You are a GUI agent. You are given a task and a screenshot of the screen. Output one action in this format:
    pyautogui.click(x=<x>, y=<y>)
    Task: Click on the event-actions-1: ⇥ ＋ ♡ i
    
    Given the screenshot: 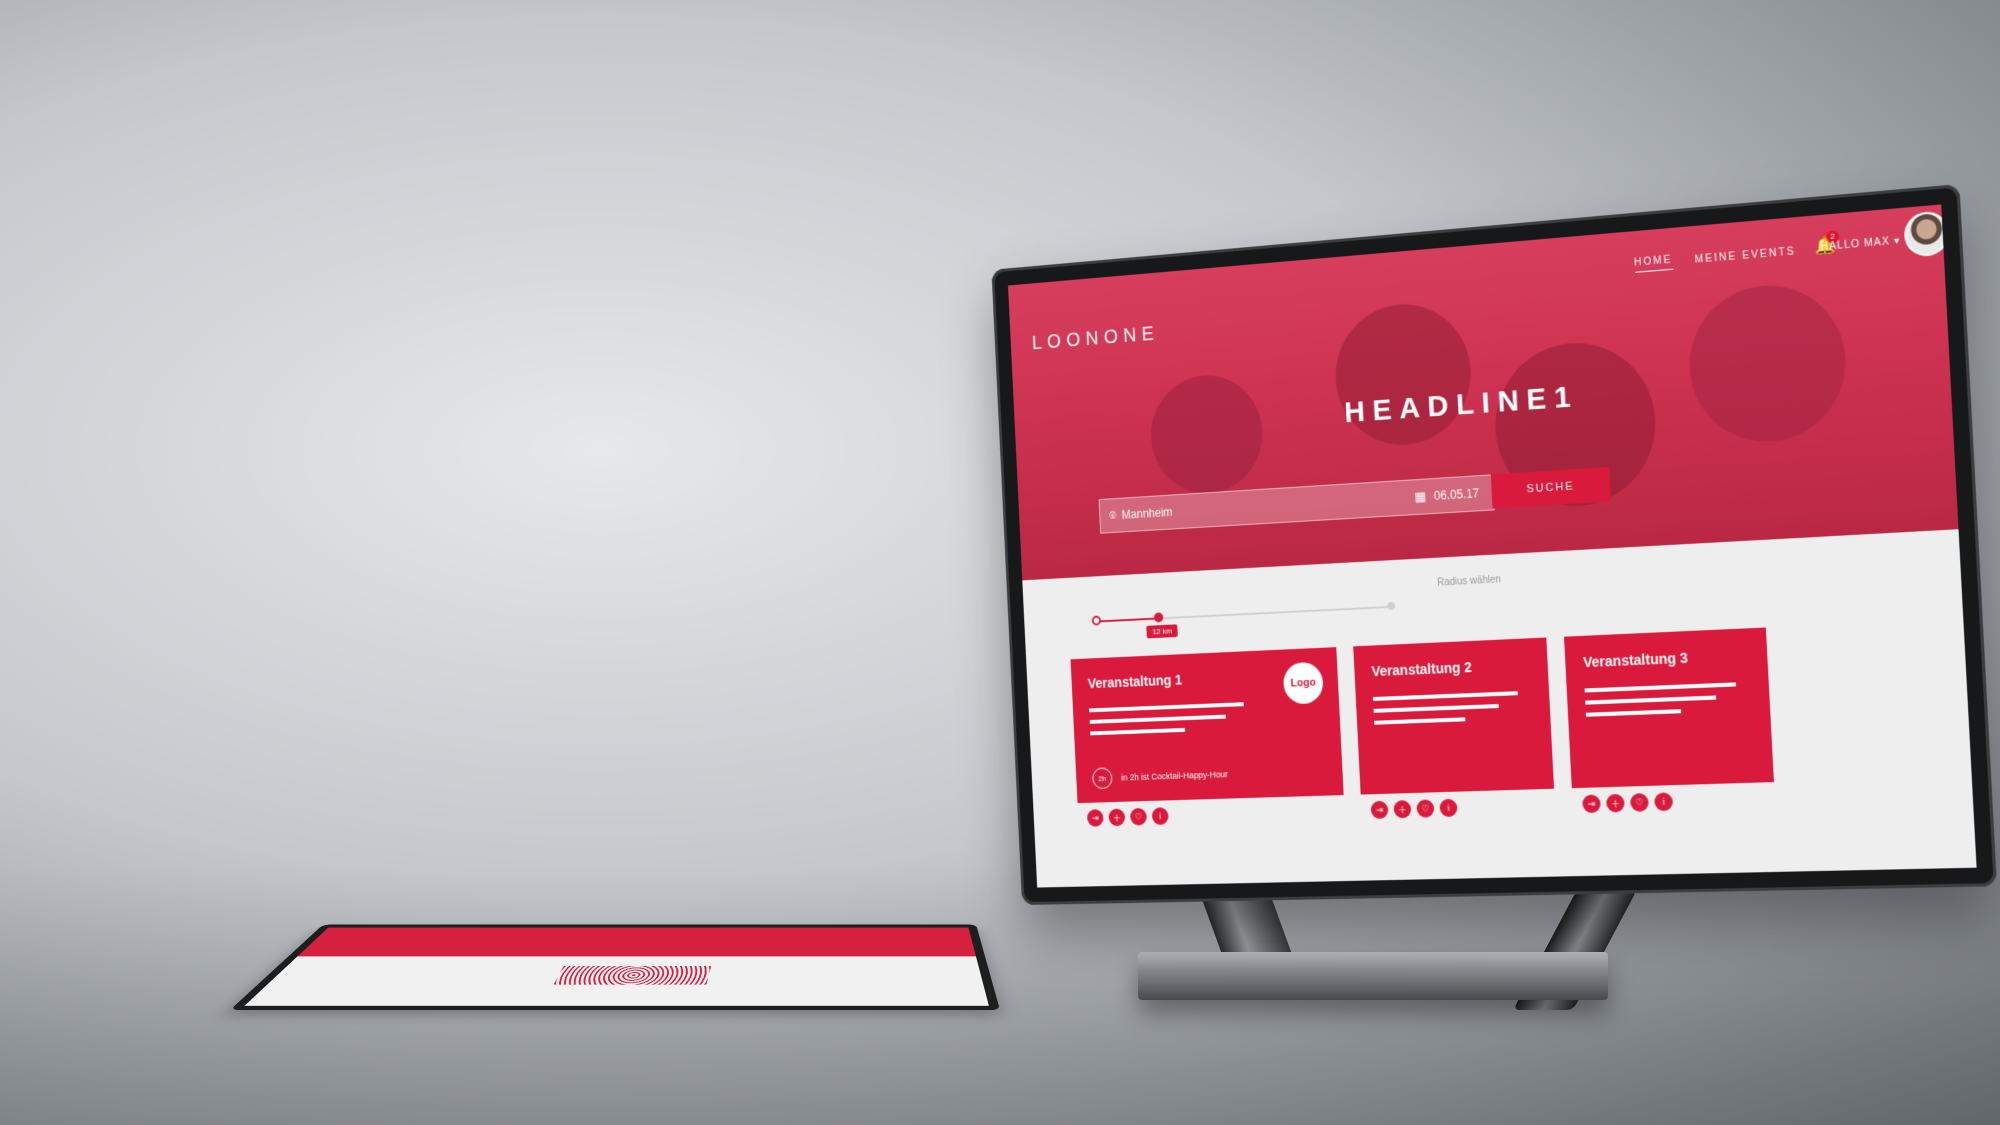 What is the action you would take?
    pyautogui.click(x=1128, y=817)
    